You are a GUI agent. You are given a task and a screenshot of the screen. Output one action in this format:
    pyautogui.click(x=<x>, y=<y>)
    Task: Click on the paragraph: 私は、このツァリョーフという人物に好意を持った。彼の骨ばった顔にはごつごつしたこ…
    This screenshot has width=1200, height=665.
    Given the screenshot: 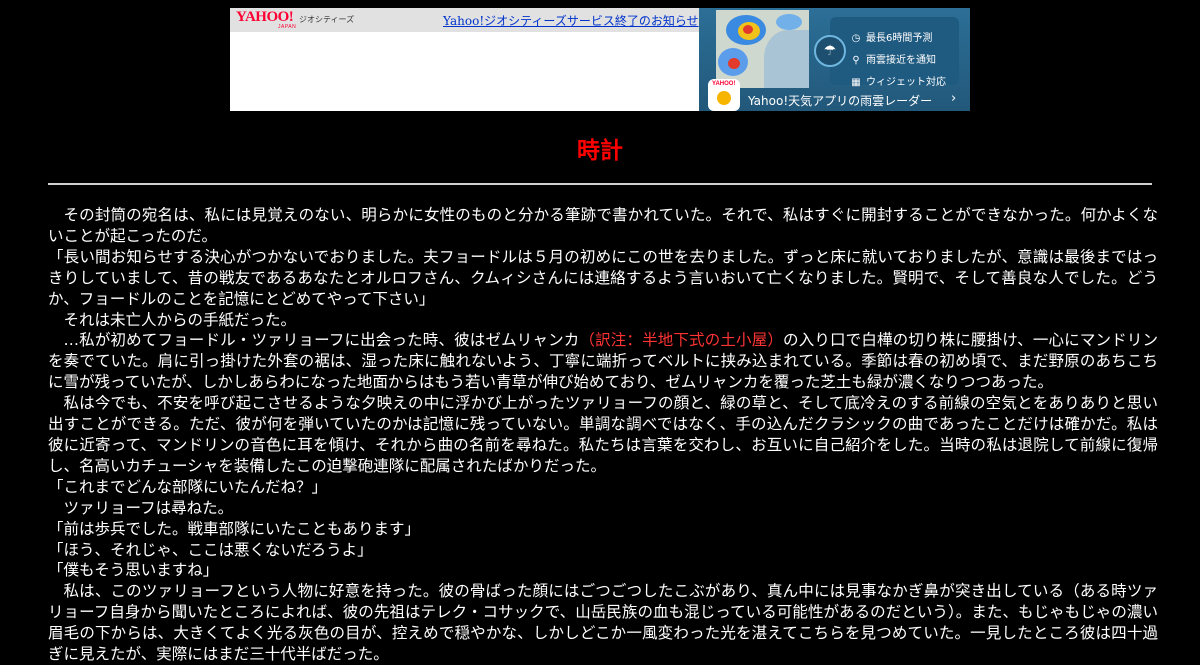 What is the action you would take?
    pyautogui.click(x=603, y=623)
    